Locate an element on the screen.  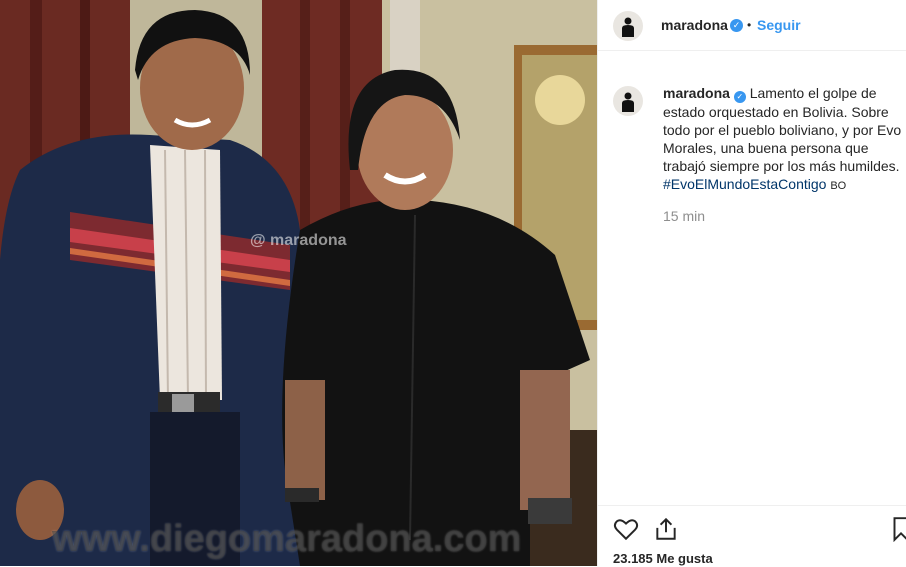
heart-icon is located at coordinates (626, 529).